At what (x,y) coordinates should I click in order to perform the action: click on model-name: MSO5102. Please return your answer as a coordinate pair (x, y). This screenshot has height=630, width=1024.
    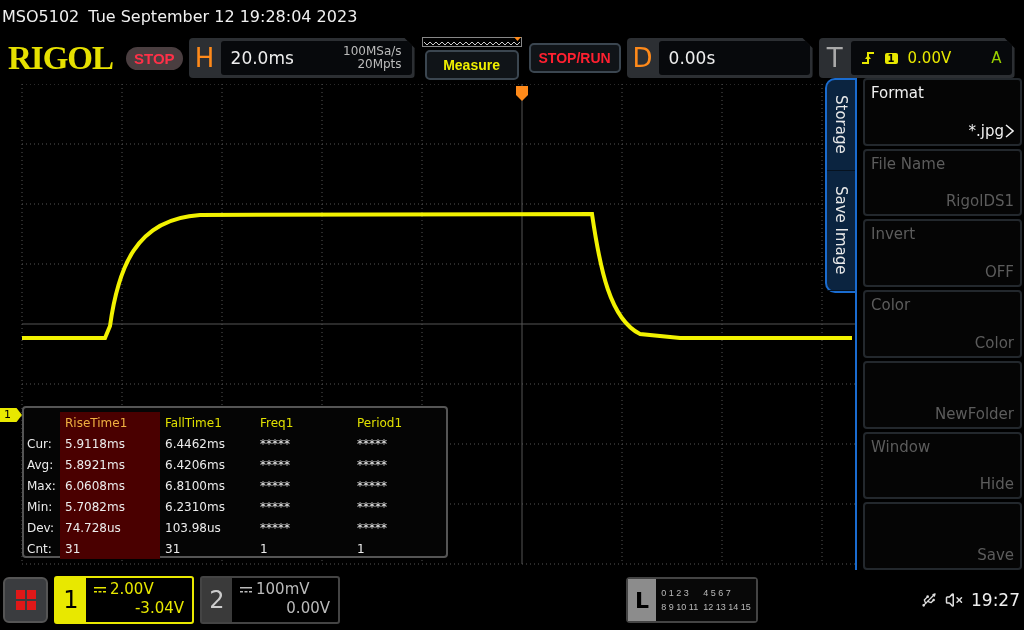
    Looking at the image, I should click on (41, 16).